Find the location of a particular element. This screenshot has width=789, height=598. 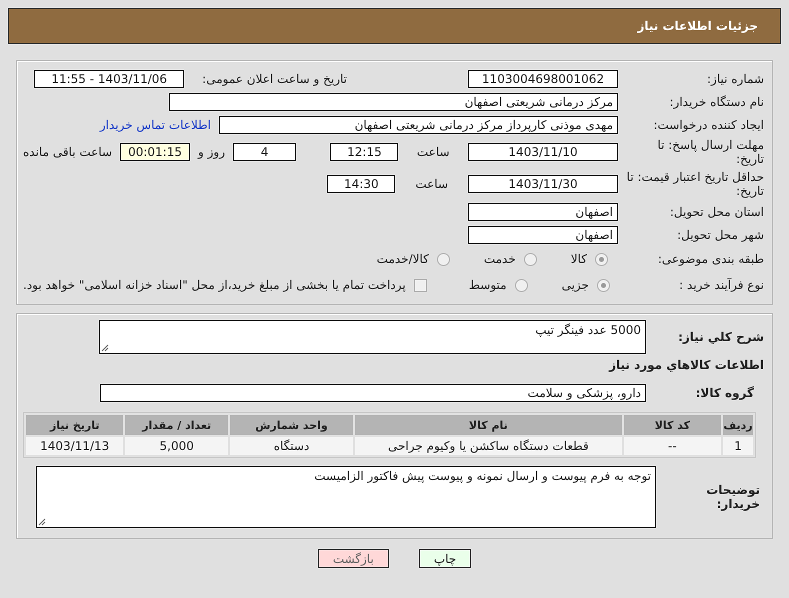

buyer-notes-textarea: توجه به فرم پیوست و ارسال نمونه و پیوست پیش فاکتور الزامیست is located at coordinates (346, 497).